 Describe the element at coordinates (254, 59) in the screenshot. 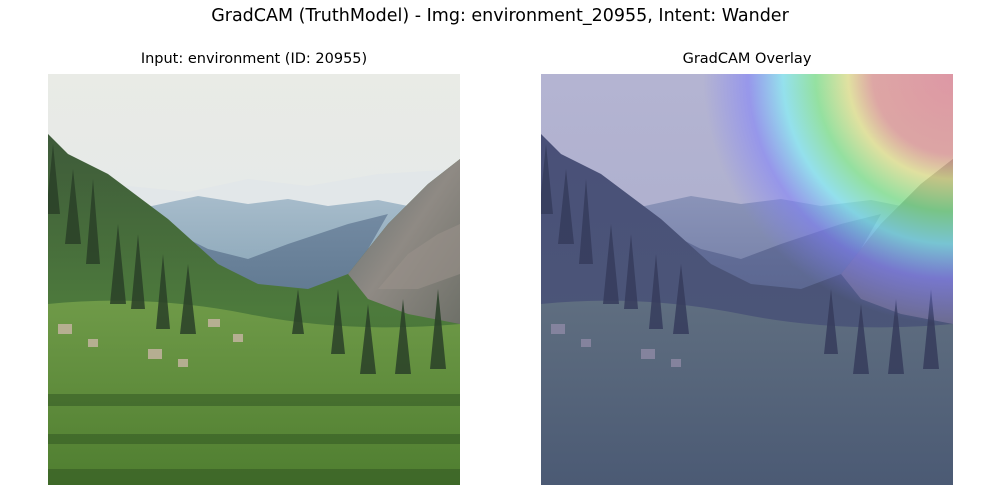

I see `input-panel-title: Input: environment (ID: 20955)` at that location.